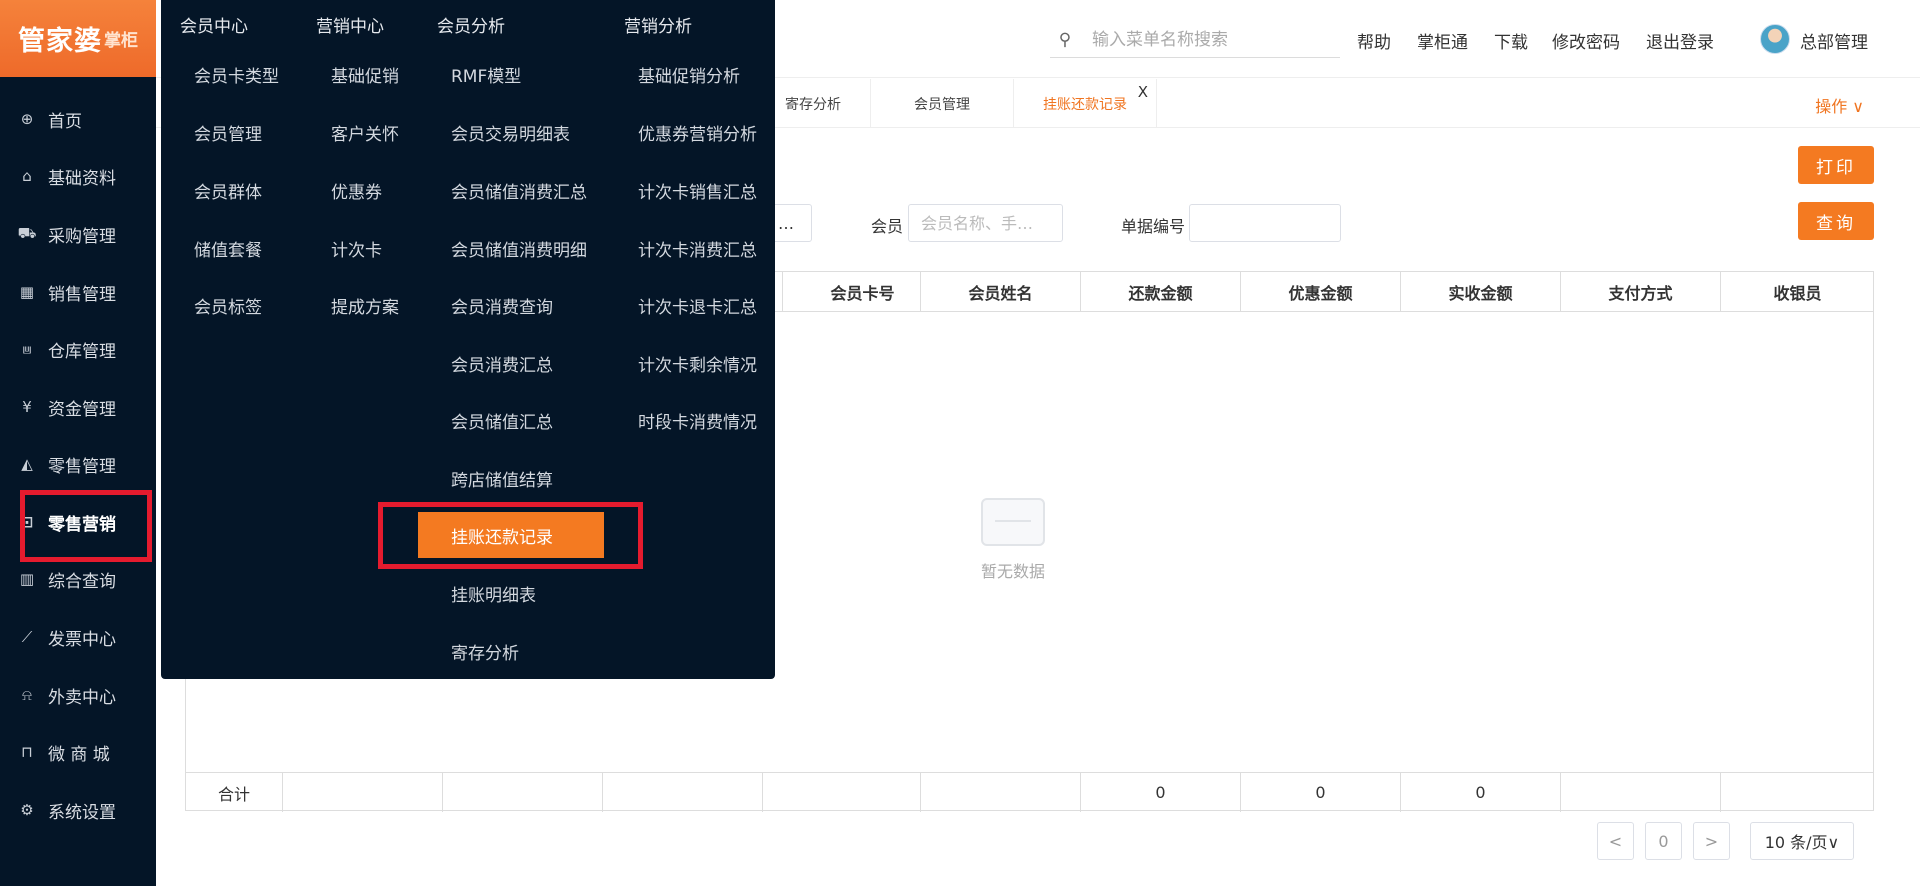 The width and height of the screenshot is (1920, 886). What do you see at coordinates (1663, 841) in the screenshot?
I see `page-number: 0` at bounding box center [1663, 841].